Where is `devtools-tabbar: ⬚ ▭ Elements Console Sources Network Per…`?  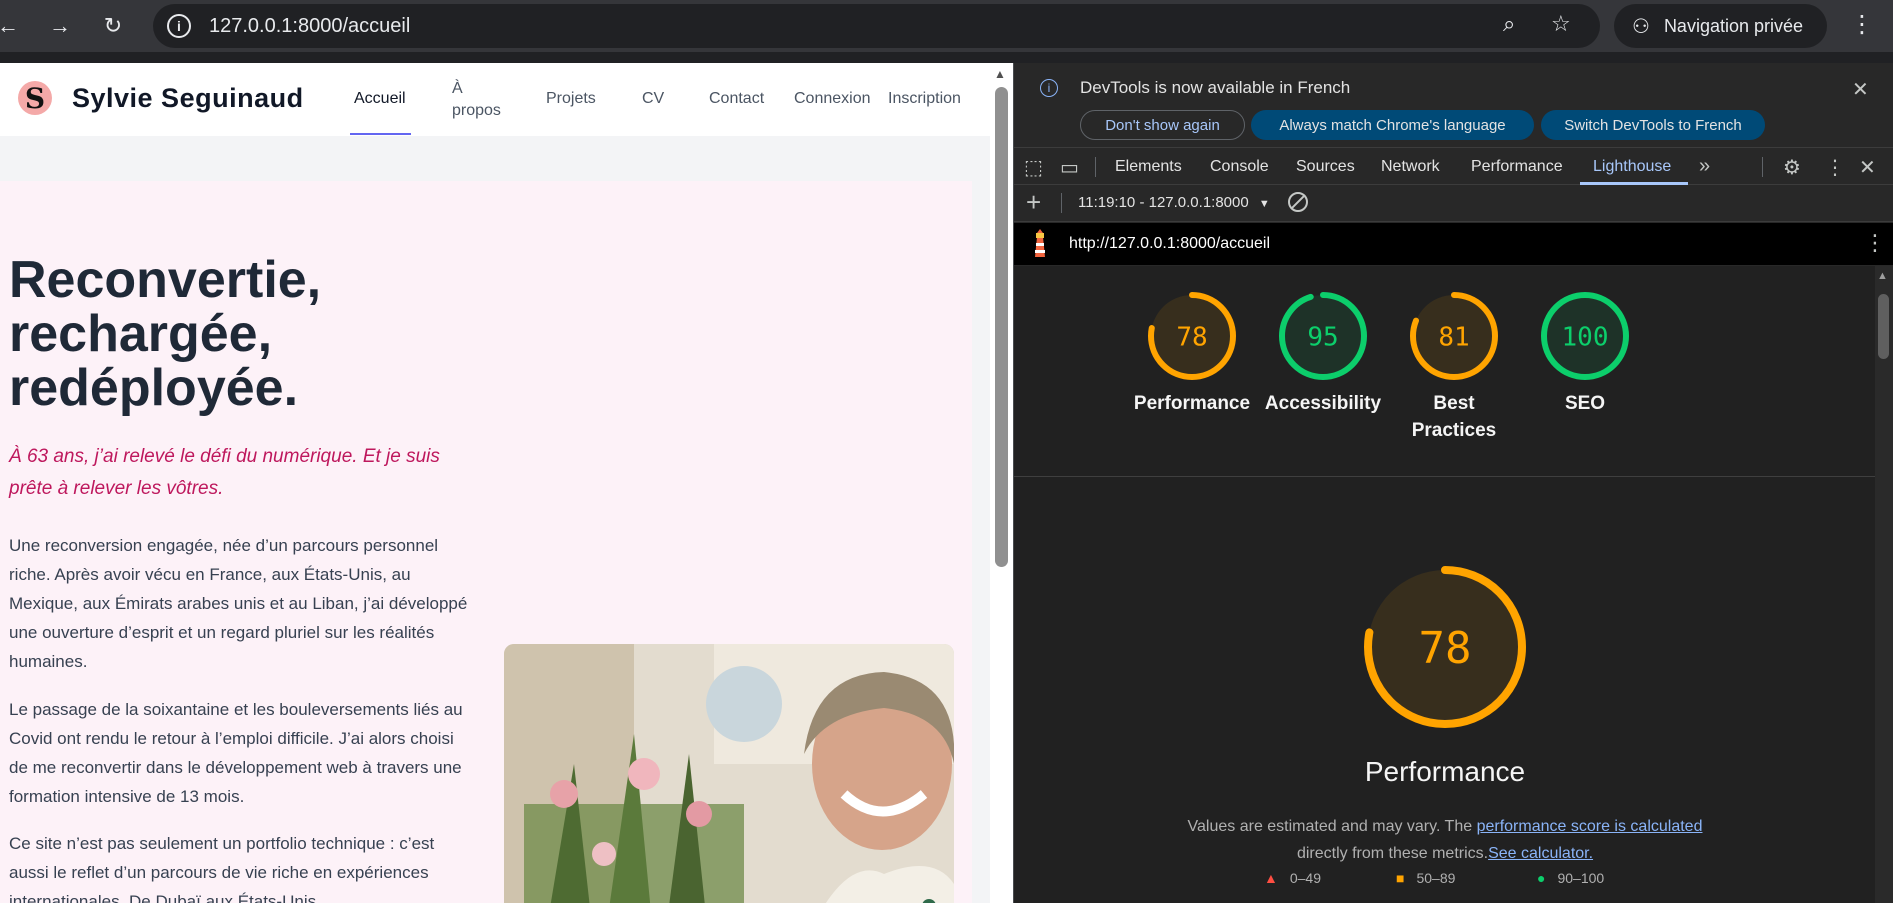 devtools-tabbar: ⬚ ▭ Elements Console Sources Network Per… is located at coordinates (1453, 167).